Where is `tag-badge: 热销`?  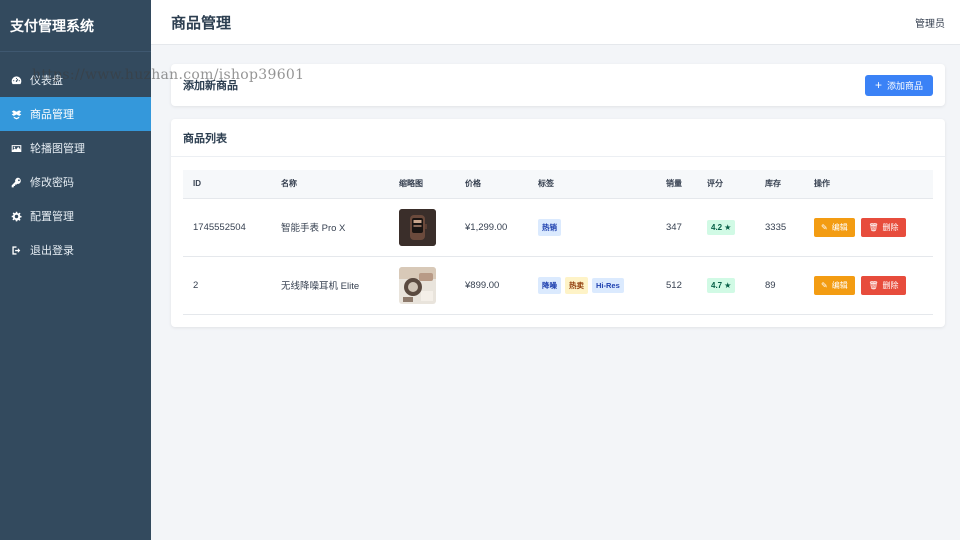 tag-badge: 热销 is located at coordinates (549, 227).